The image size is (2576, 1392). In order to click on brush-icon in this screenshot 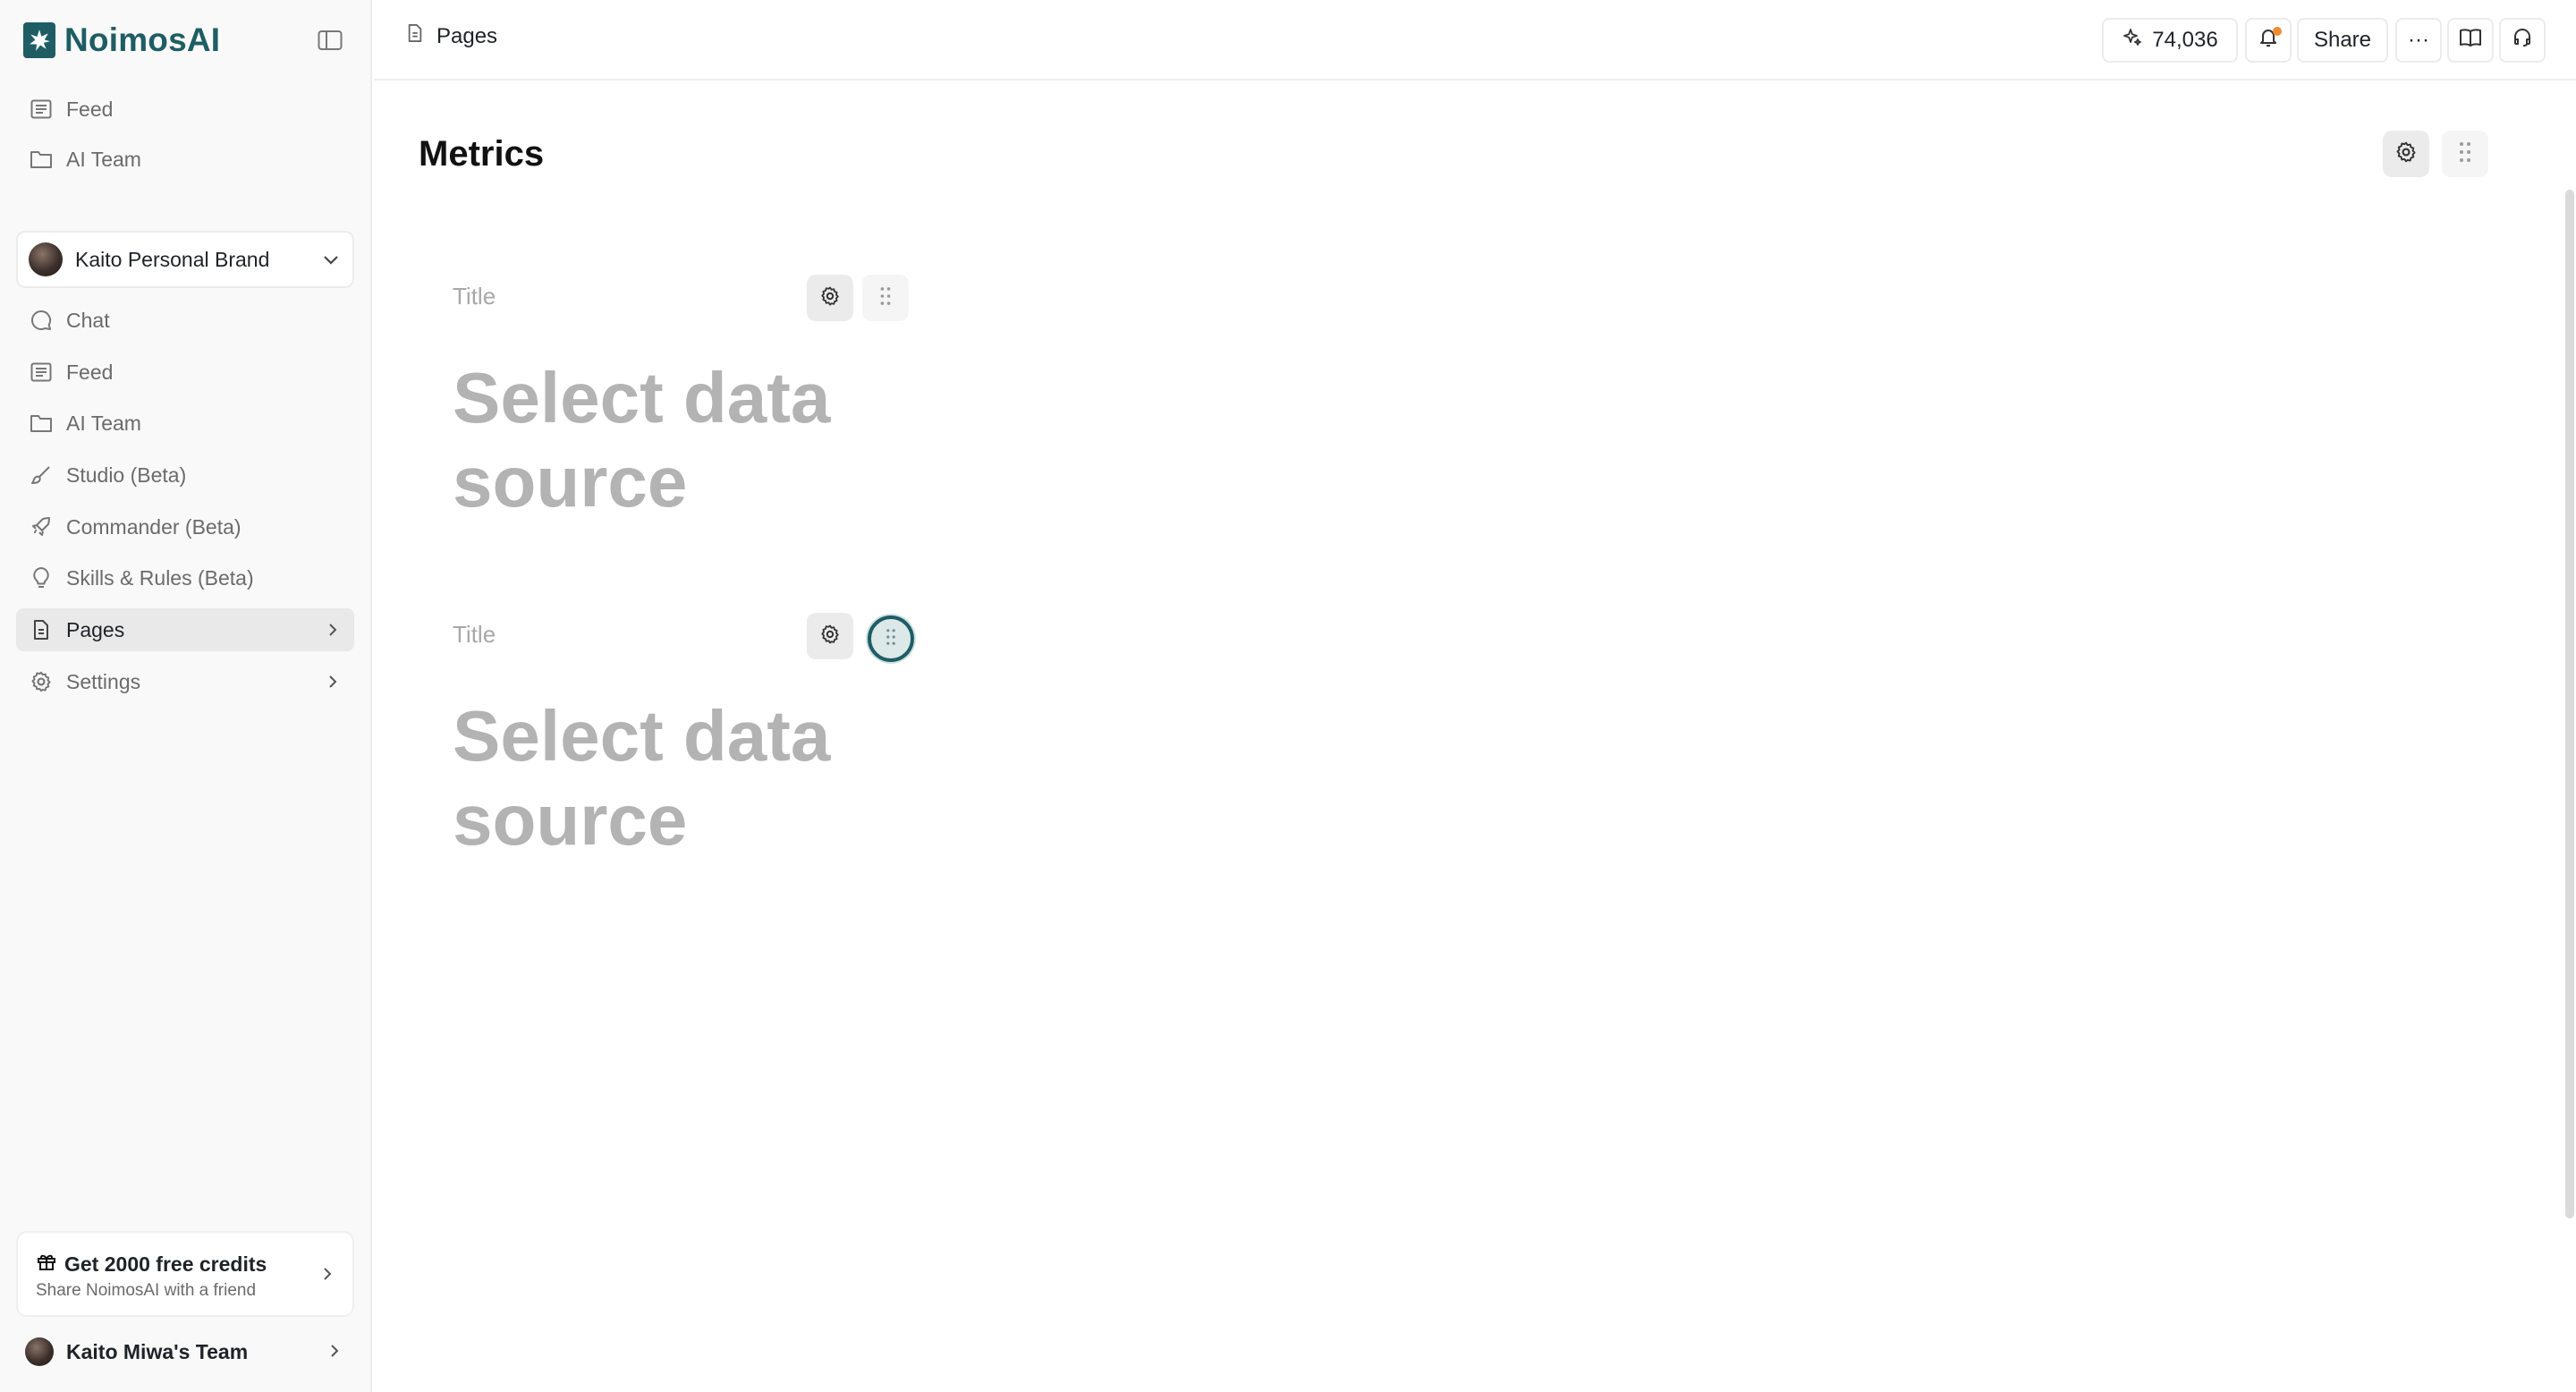, I will do `click(41, 475)`.